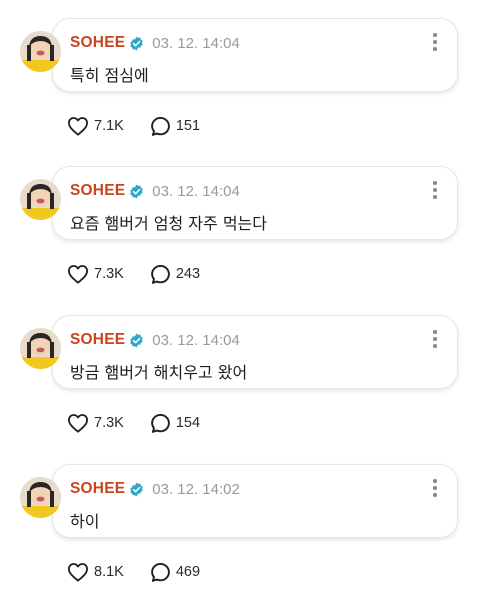  What do you see at coordinates (255, 55) in the screenshot?
I see `message-bubble: SOHEE 03. 12. 14:04 특히 점심에` at bounding box center [255, 55].